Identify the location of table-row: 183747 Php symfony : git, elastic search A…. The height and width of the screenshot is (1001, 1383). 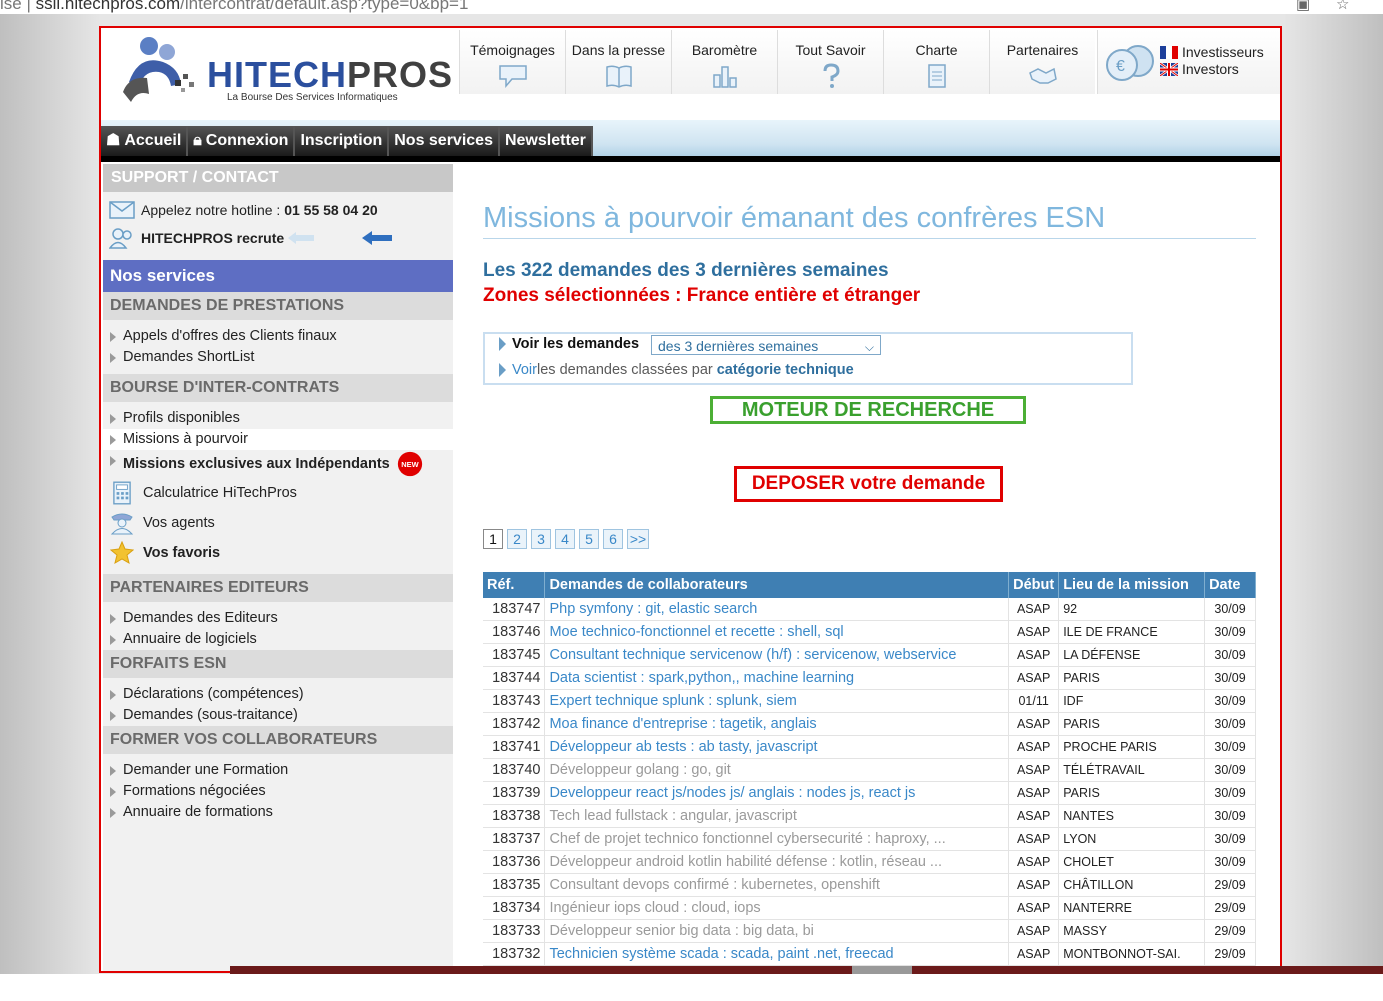
(869, 609).